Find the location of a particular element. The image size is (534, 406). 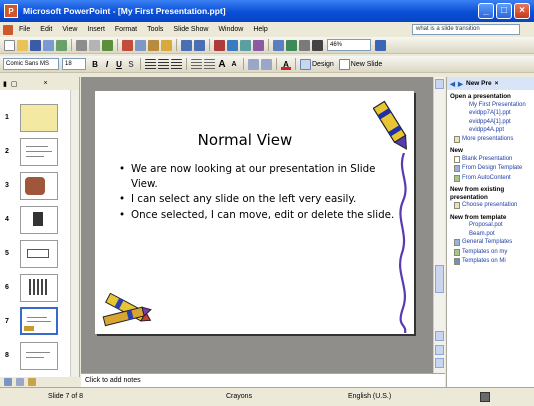

spelling-icon is located at coordinates (107, 45).